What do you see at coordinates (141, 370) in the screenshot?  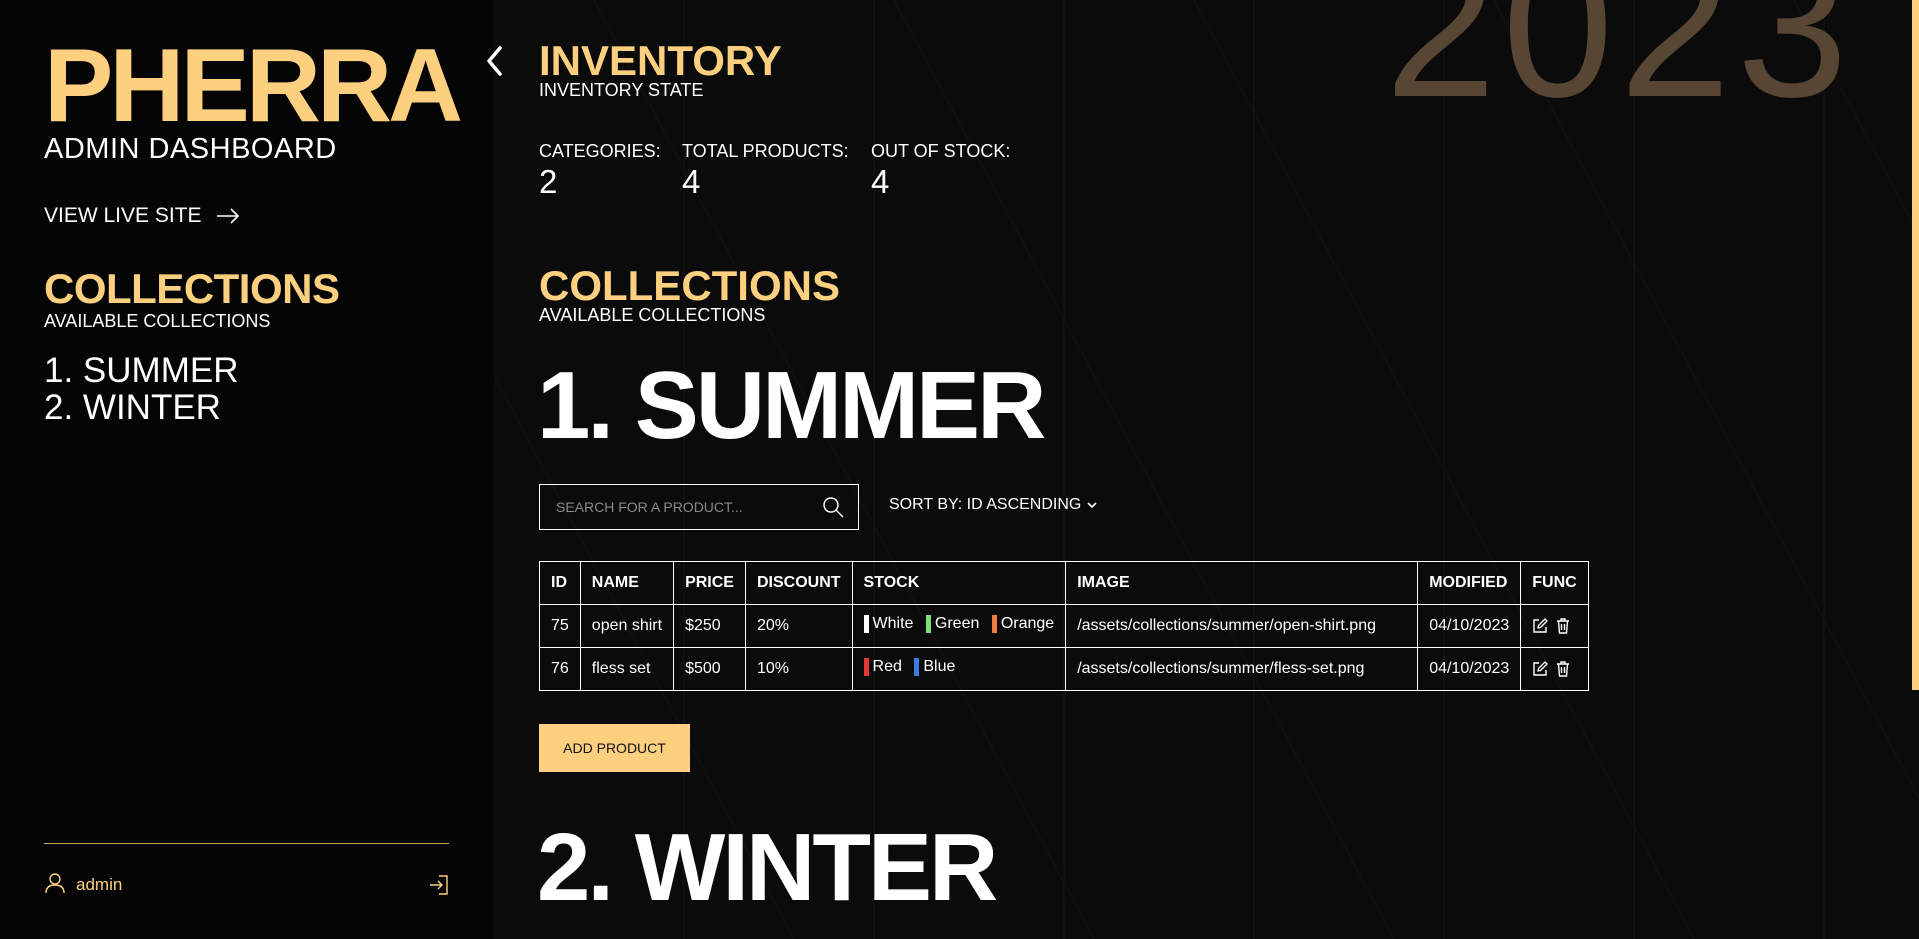 I see `sidebar-item-summer: 1. SUMMER` at bounding box center [141, 370].